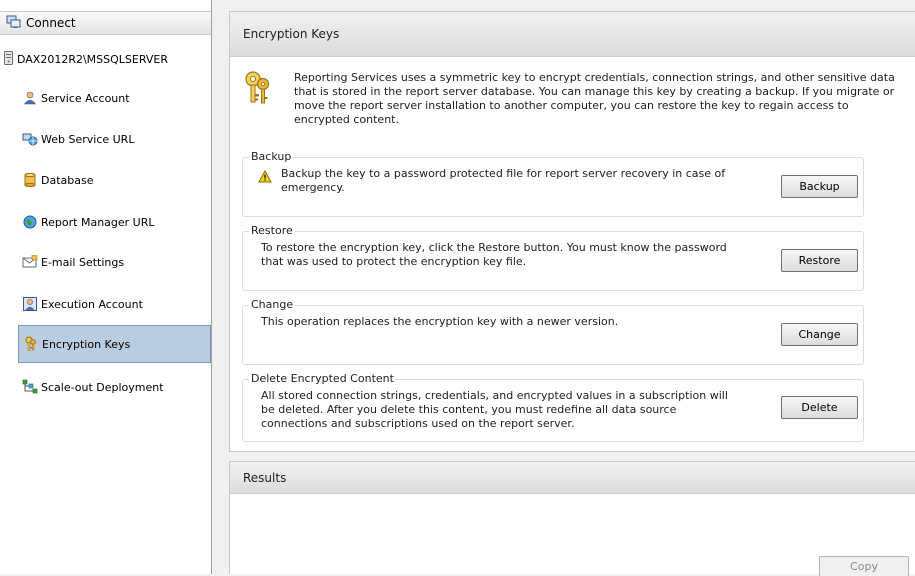 The width and height of the screenshot is (915, 576). I want to click on large-keys-icon, so click(258, 89).